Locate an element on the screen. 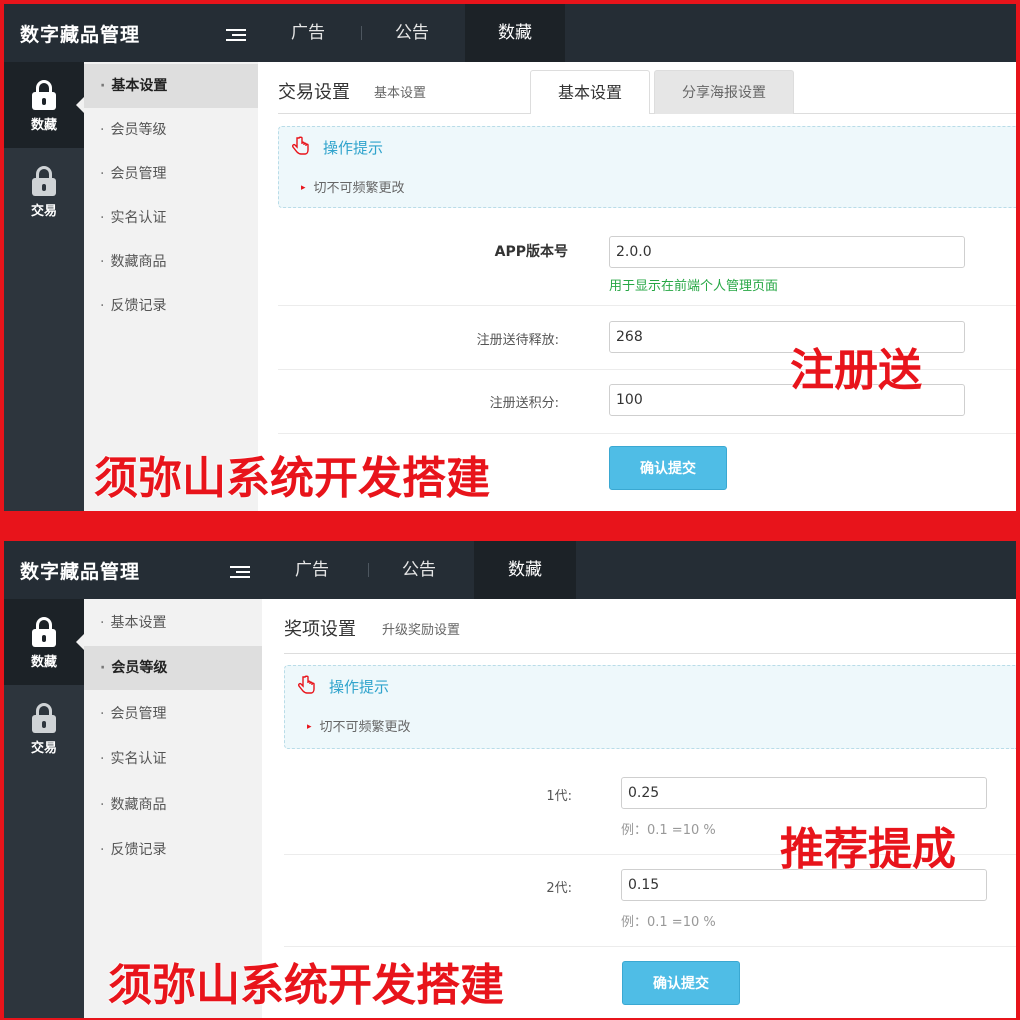  page-title: 奖项设置 is located at coordinates (320, 629).